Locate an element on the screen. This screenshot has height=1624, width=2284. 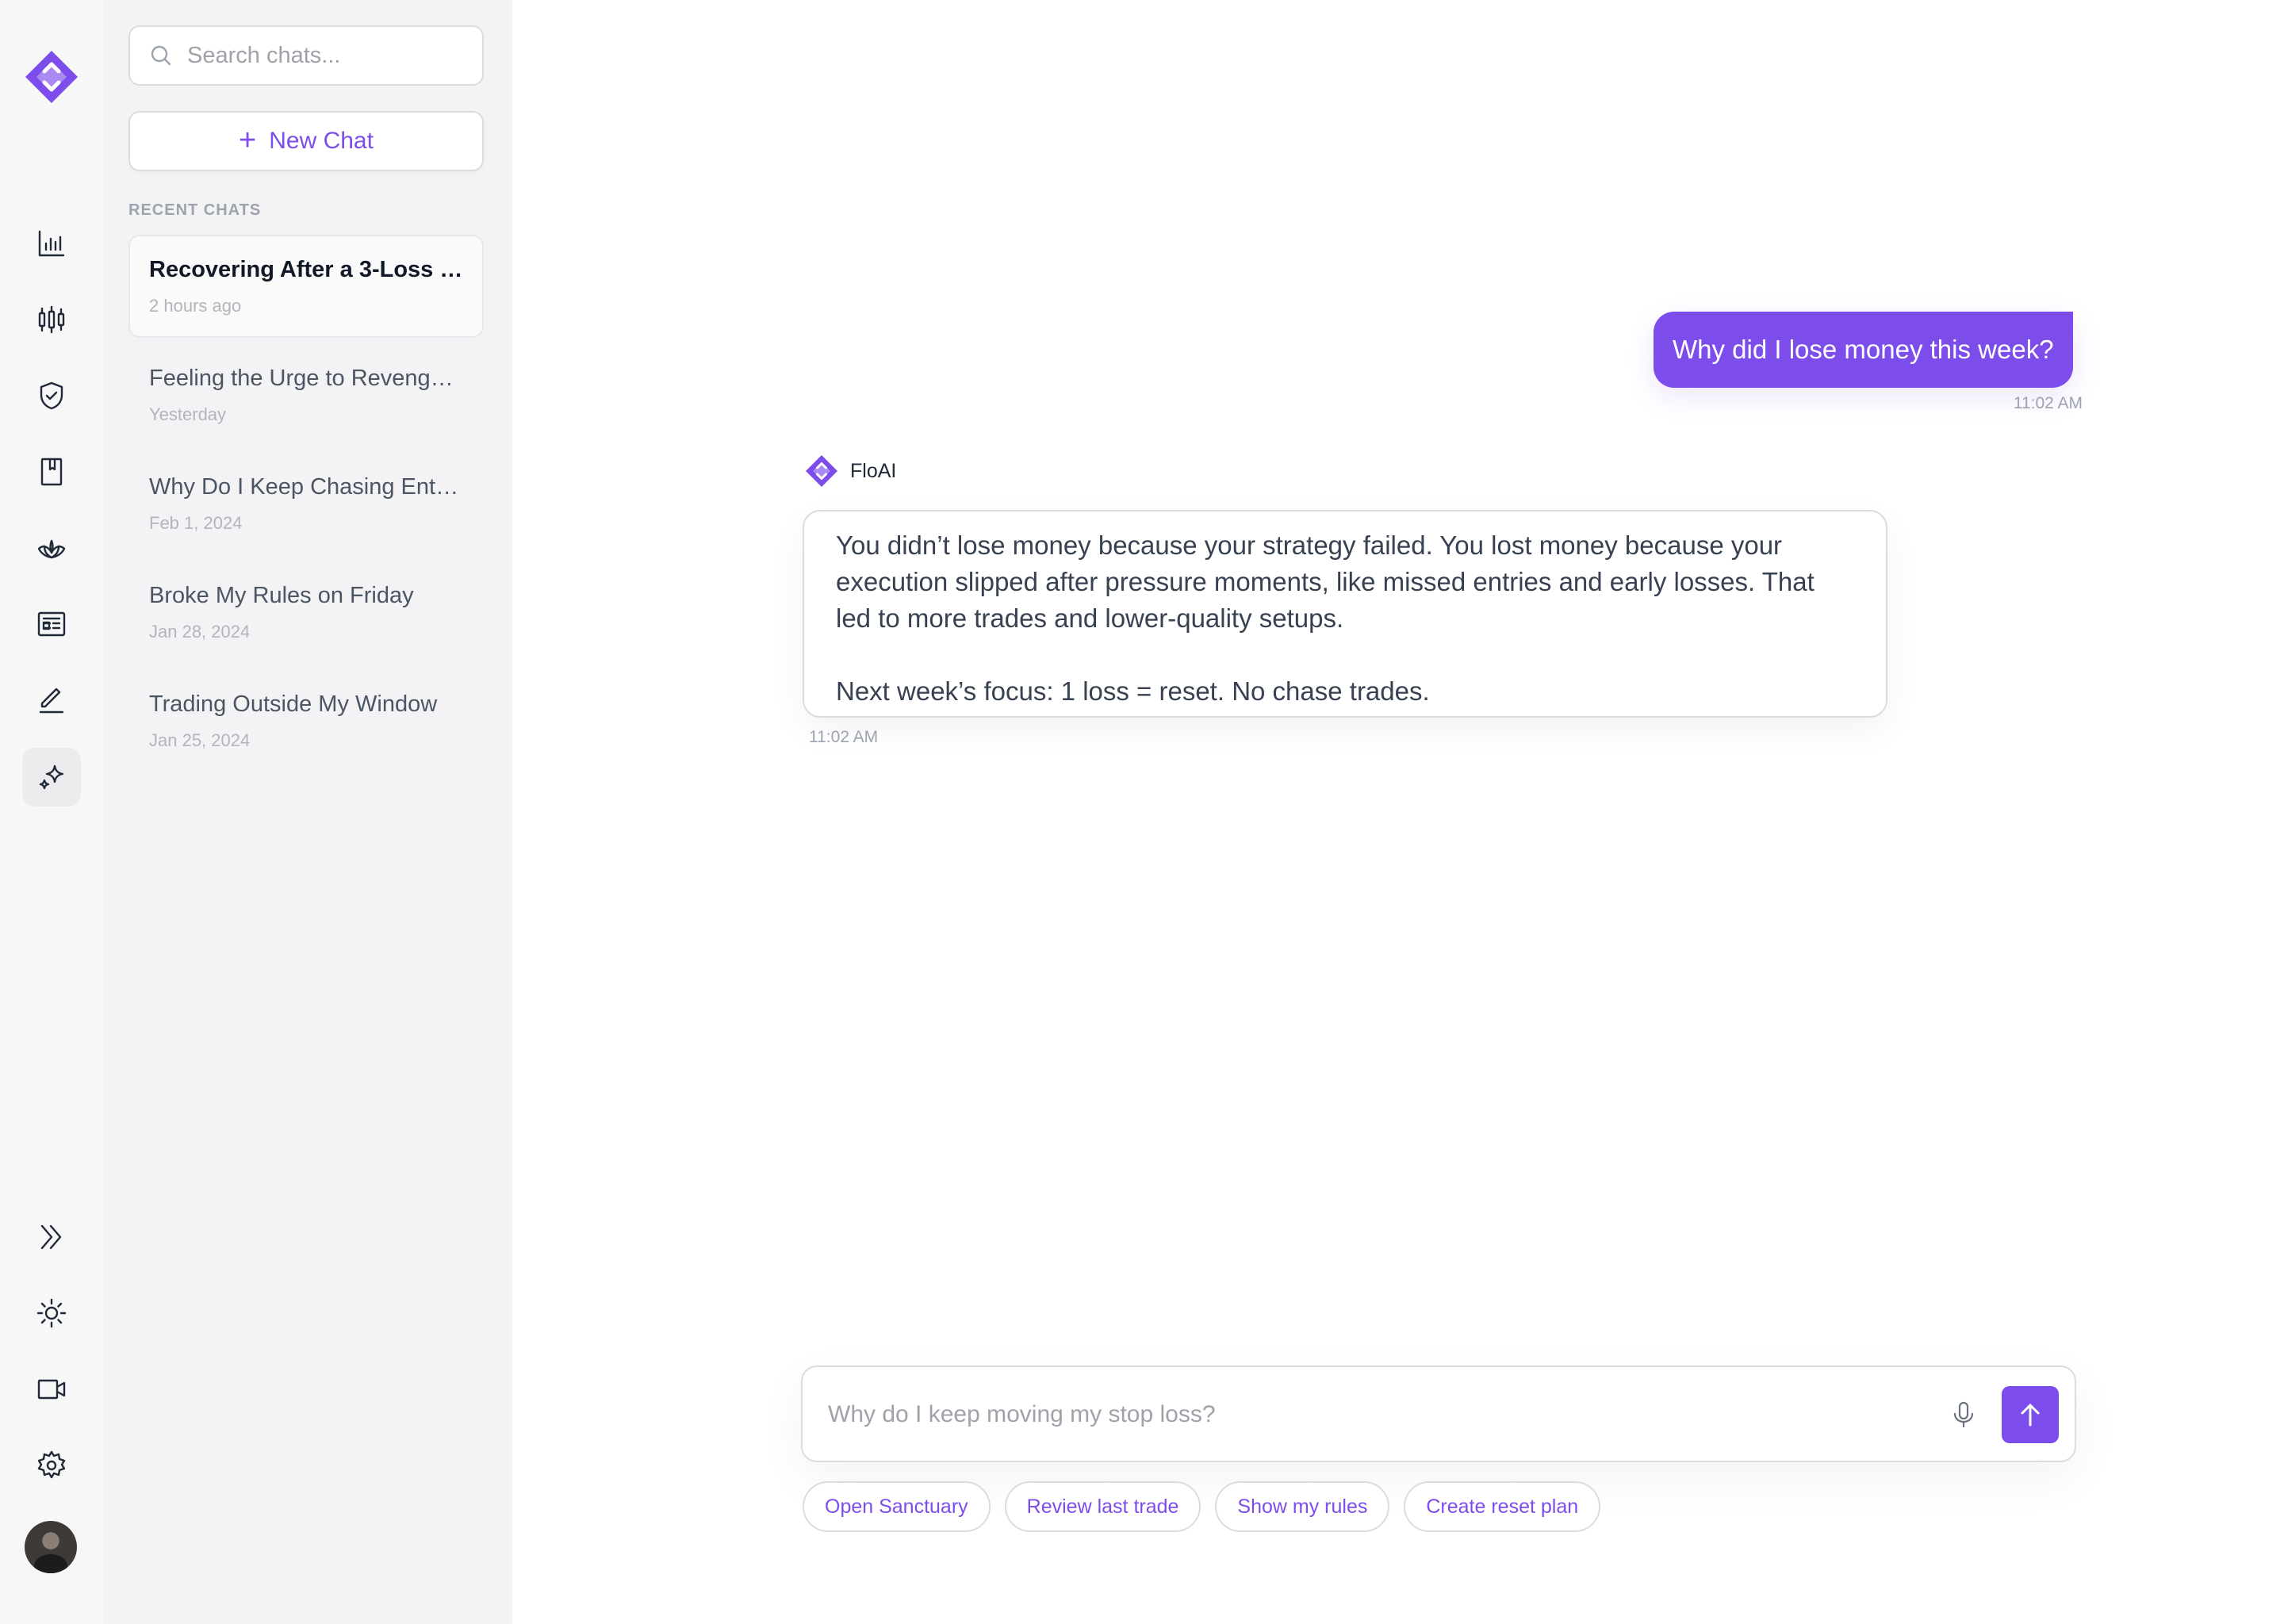
chat-item: Broke My Rules on Friday Jan 28, 2024 is located at coordinates (306, 612).